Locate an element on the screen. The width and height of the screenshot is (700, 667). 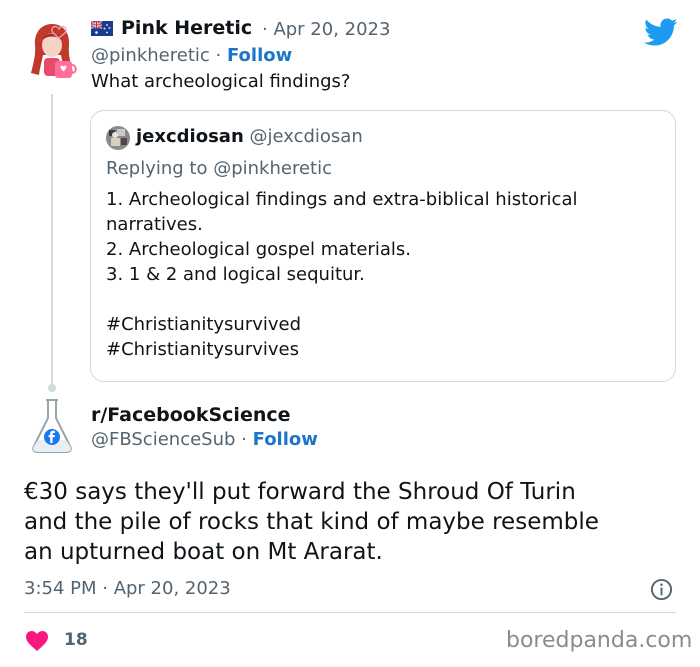
tweet1-text: What archeological findings? is located at coordinates (221, 81).